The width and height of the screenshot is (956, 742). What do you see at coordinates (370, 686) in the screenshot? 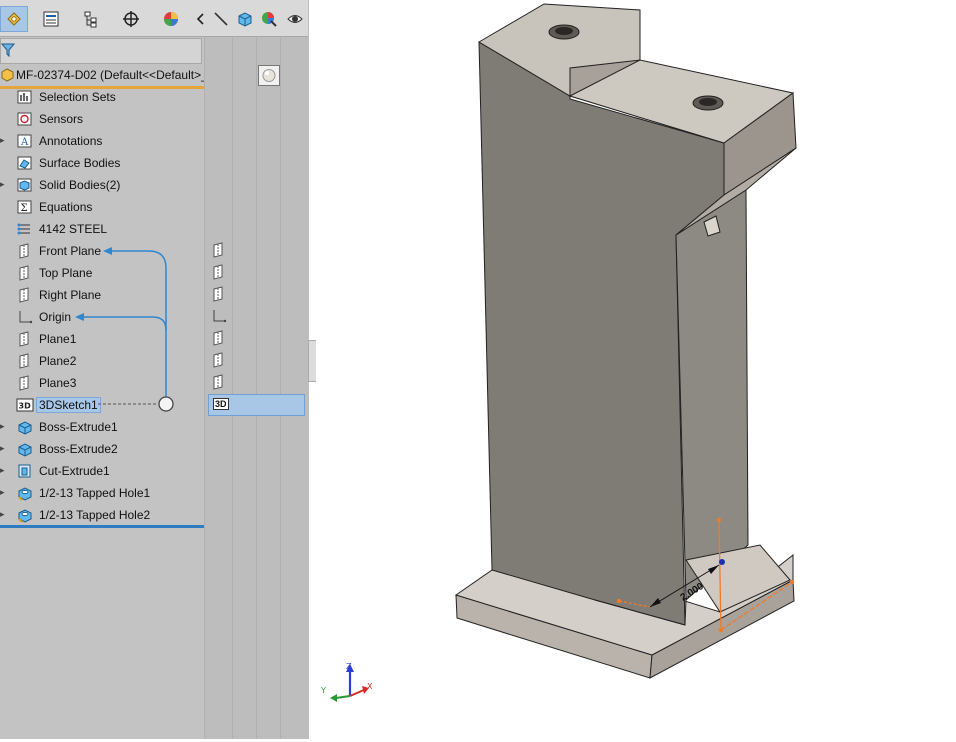
I see `triad-x-label: X` at bounding box center [370, 686].